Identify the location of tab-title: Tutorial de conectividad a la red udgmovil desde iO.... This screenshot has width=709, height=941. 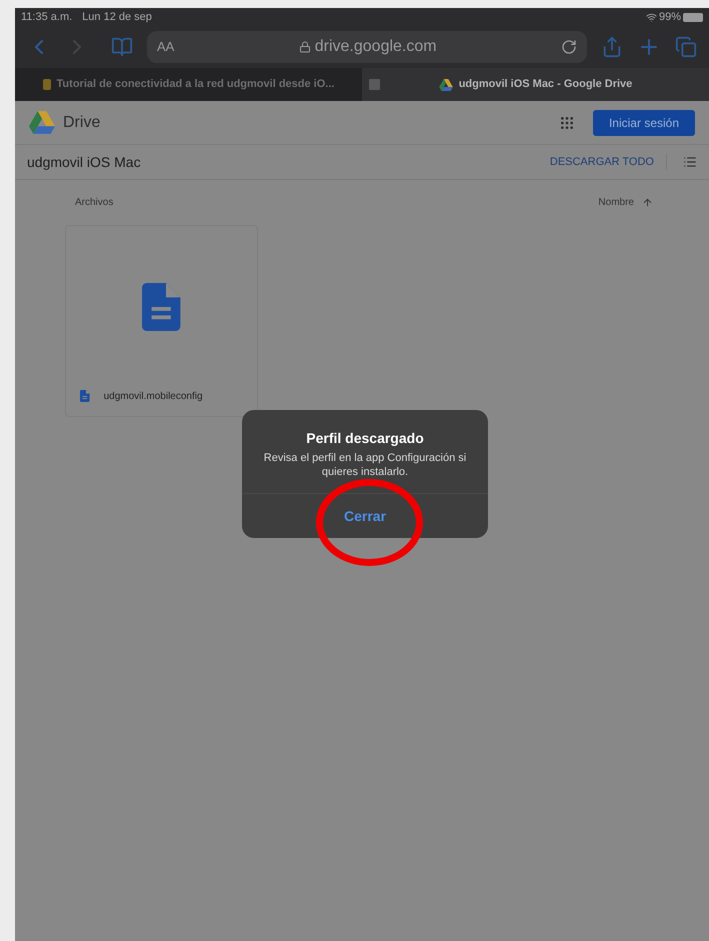
(195, 84).